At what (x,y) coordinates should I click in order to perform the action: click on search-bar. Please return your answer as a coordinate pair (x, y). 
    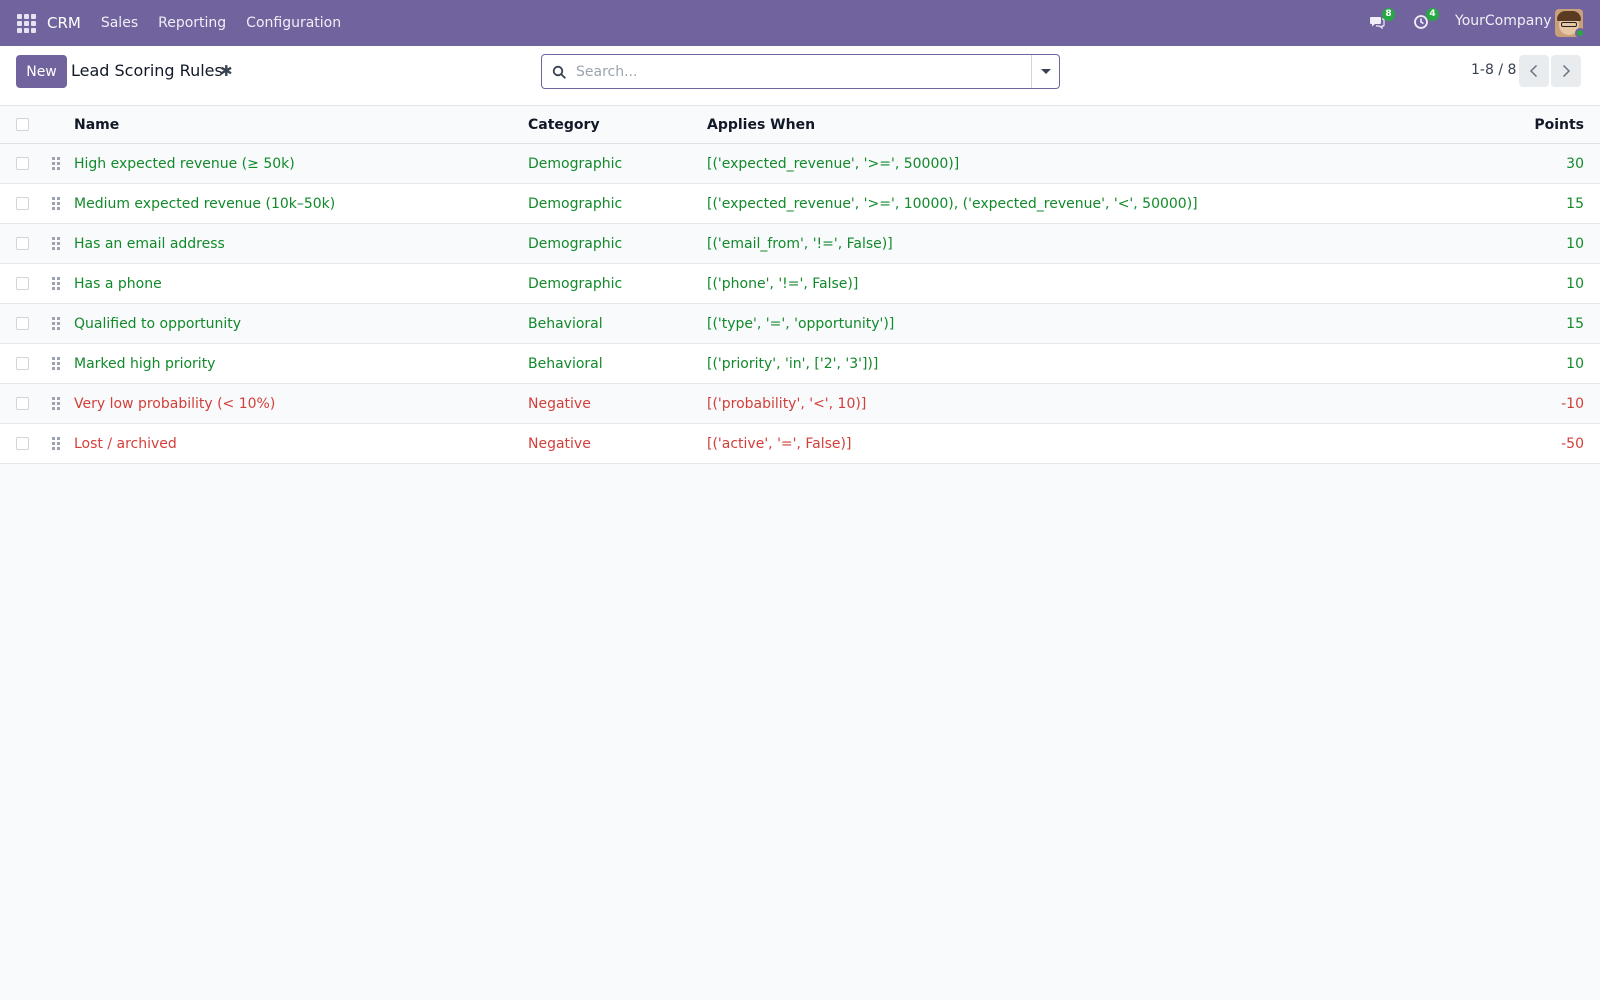
    Looking at the image, I should click on (800, 71).